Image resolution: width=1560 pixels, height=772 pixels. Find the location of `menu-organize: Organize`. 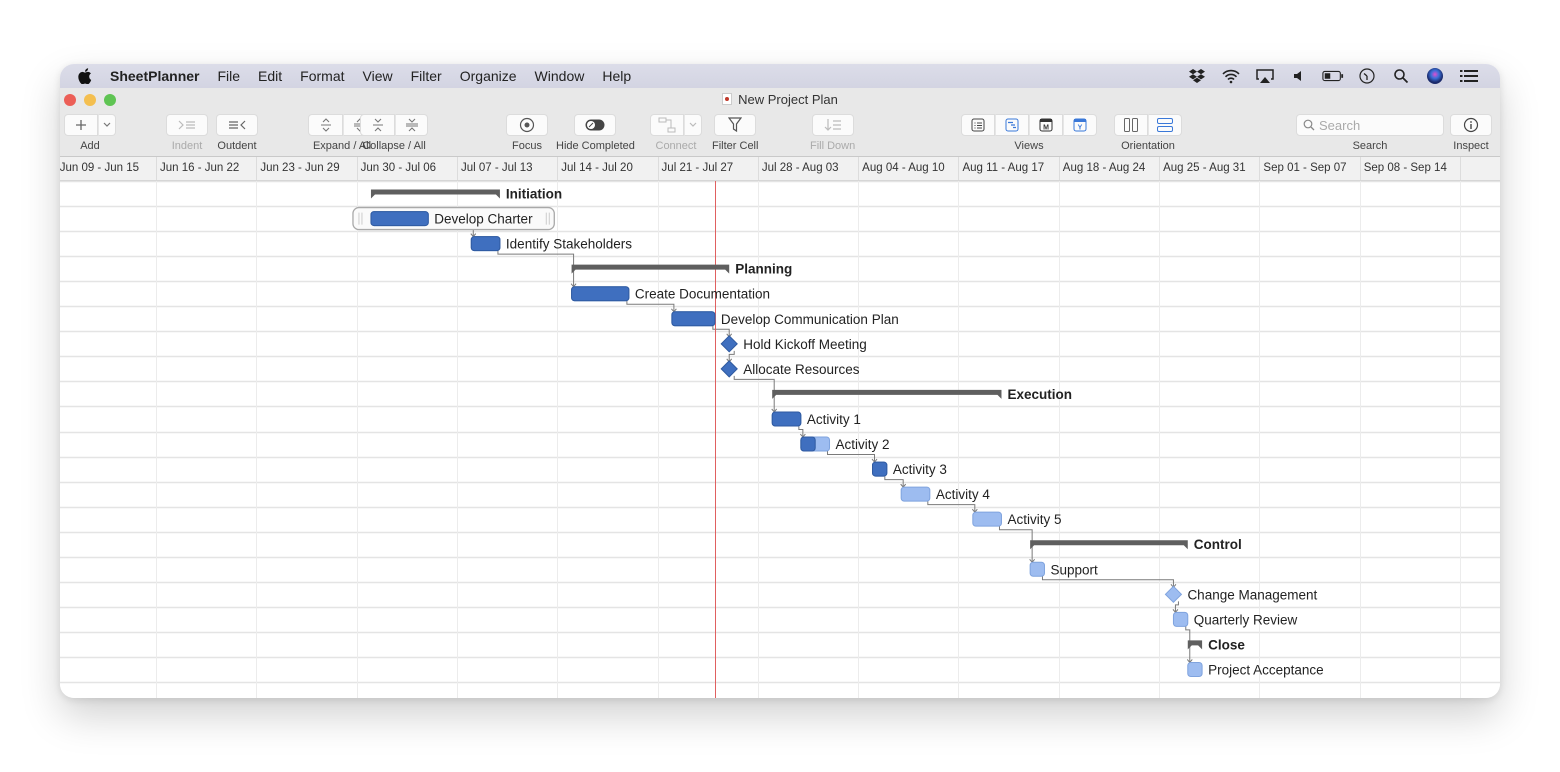

menu-organize: Organize is located at coordinates (488, 76).